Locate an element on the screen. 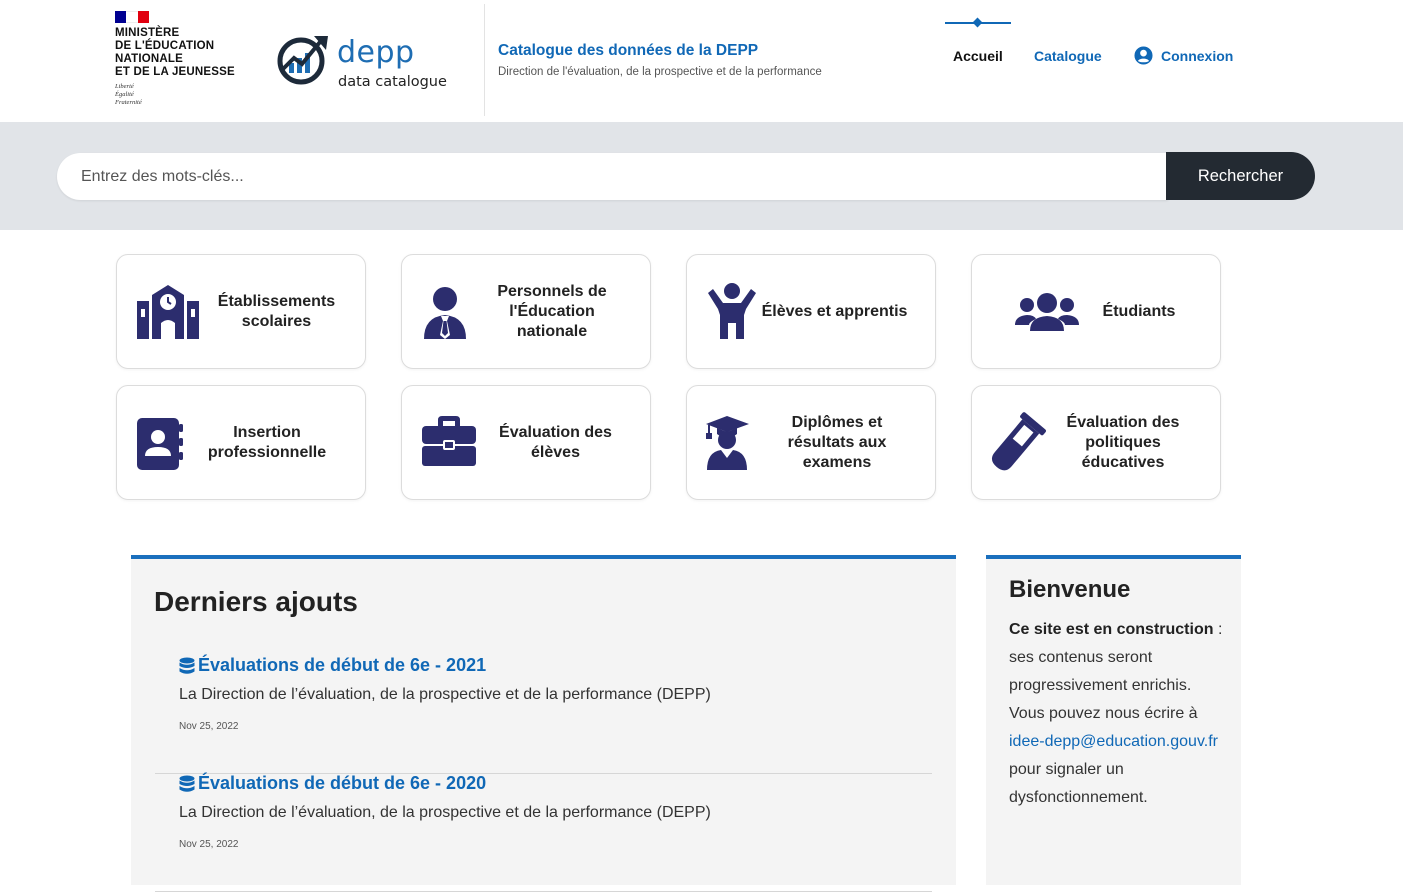  category-card-personnels: Personnels de l'Éducation nationale is located at coordinates (526, 311).